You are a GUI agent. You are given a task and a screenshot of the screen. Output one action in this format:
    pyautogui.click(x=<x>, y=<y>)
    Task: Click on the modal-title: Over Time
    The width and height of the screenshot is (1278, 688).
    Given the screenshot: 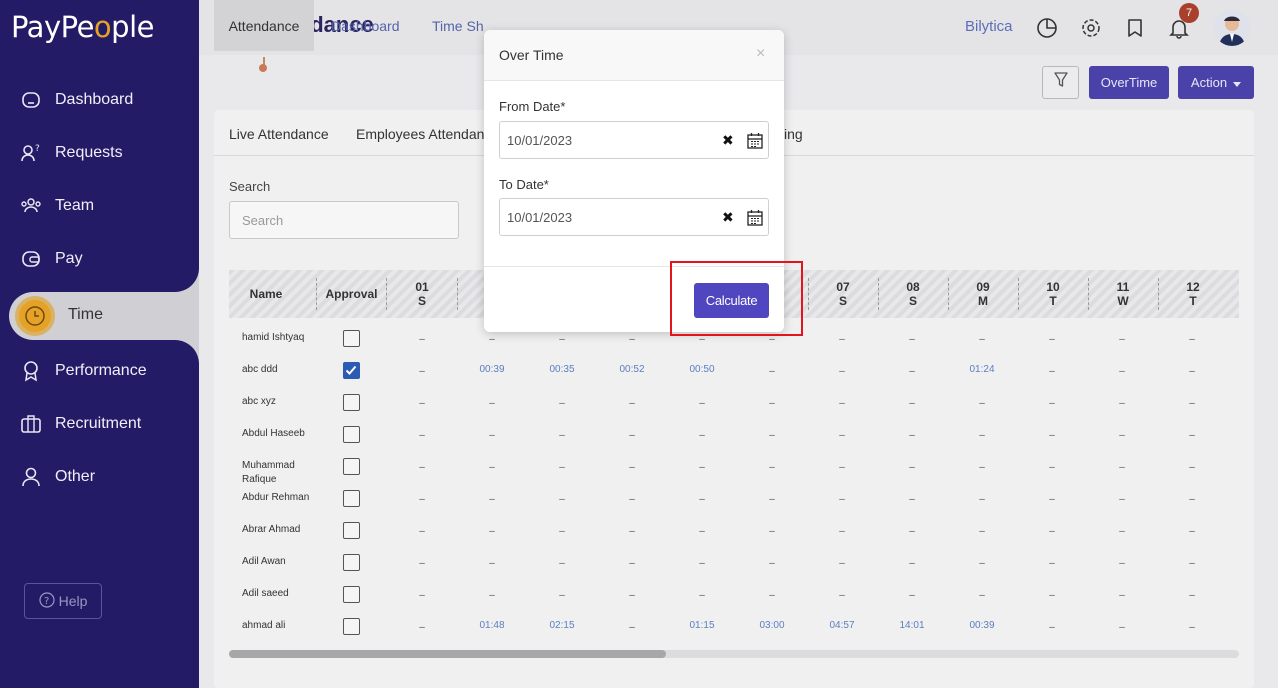 What is the action you would take?
    pyautogui.click(x=531, y=55)
    